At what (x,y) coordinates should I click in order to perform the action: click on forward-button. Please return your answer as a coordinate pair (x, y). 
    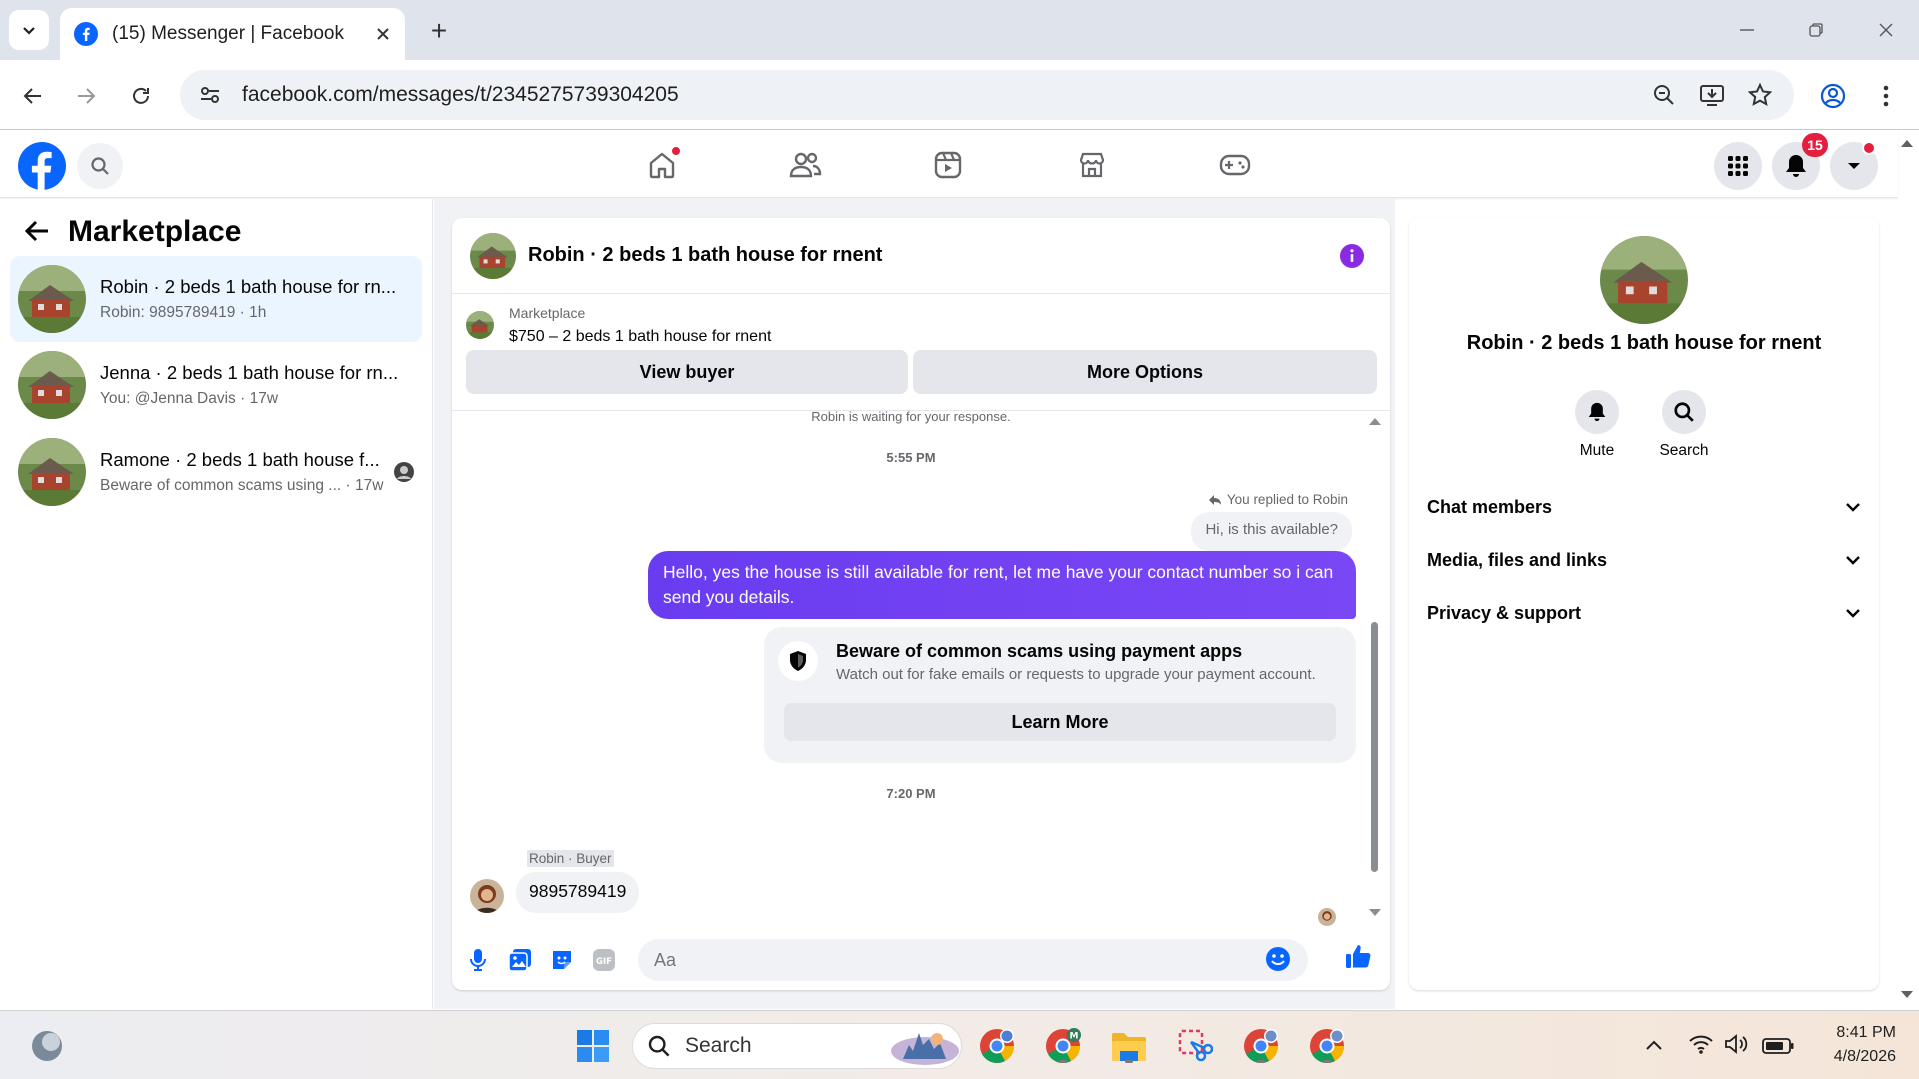
    Looking at the image, I should click on (86, 96).